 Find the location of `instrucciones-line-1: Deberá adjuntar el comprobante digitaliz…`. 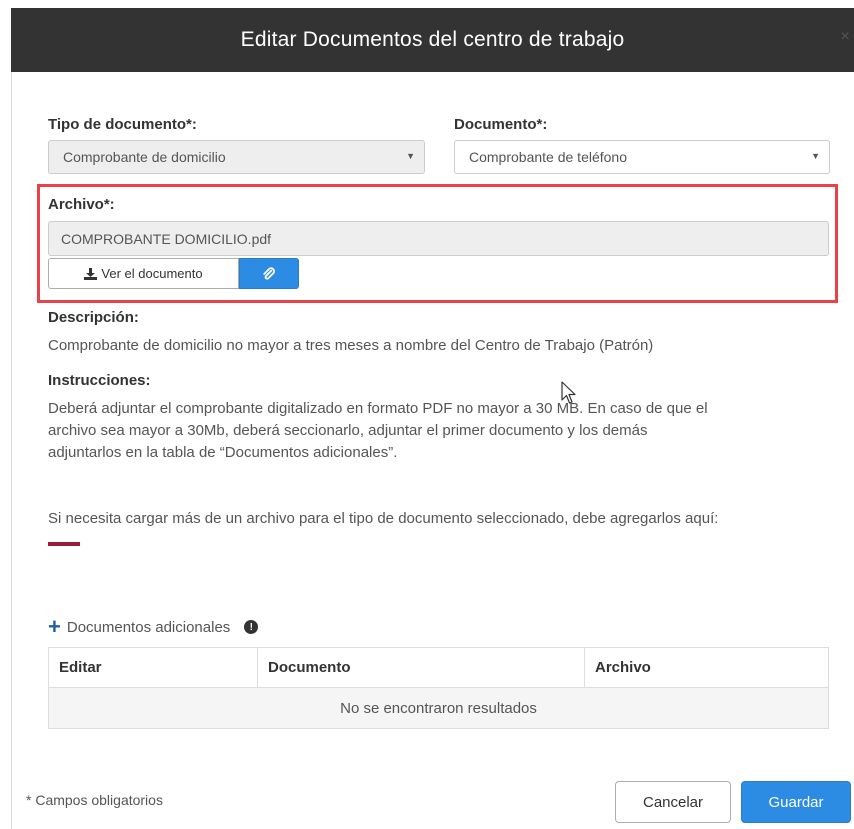

instrucciones-line-1: Deberá adjuntar el comprobante digitaliz… is located at coordinates (378, 408).